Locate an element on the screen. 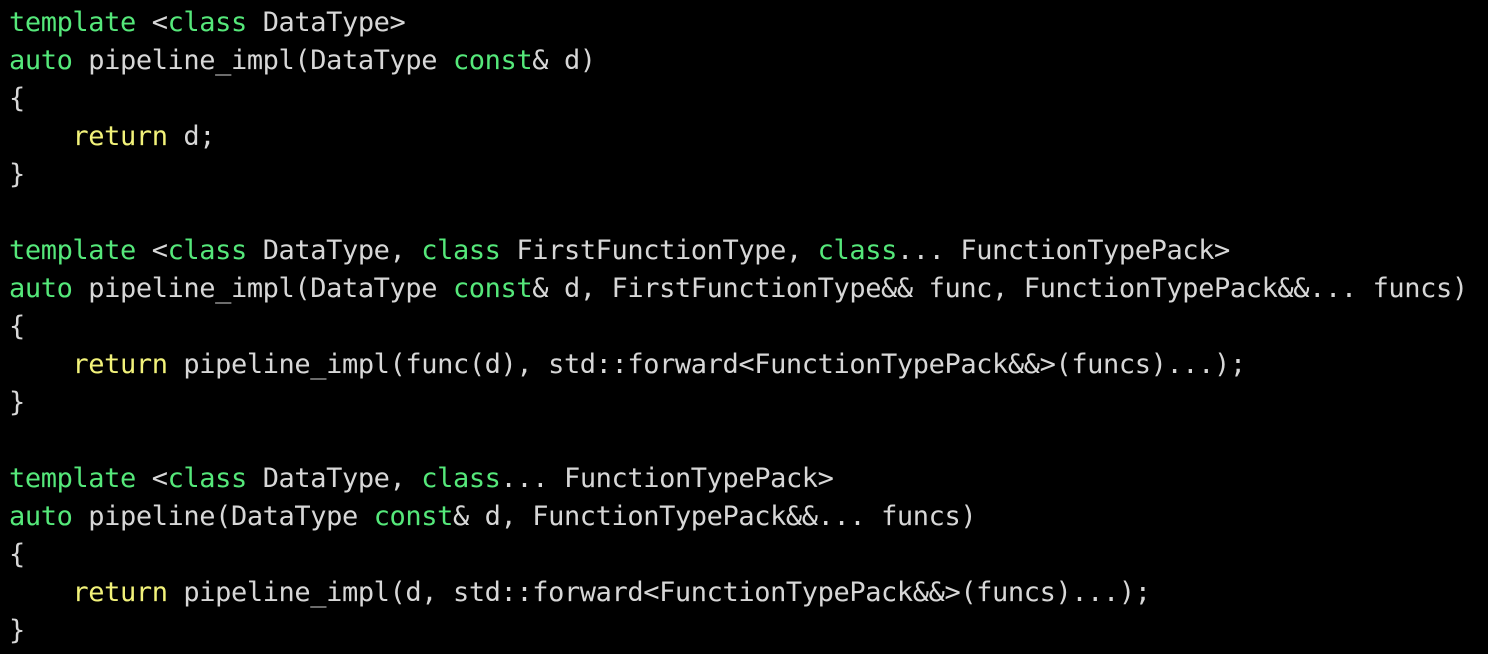  code-line-5: } is located at coordinates (738, 175).